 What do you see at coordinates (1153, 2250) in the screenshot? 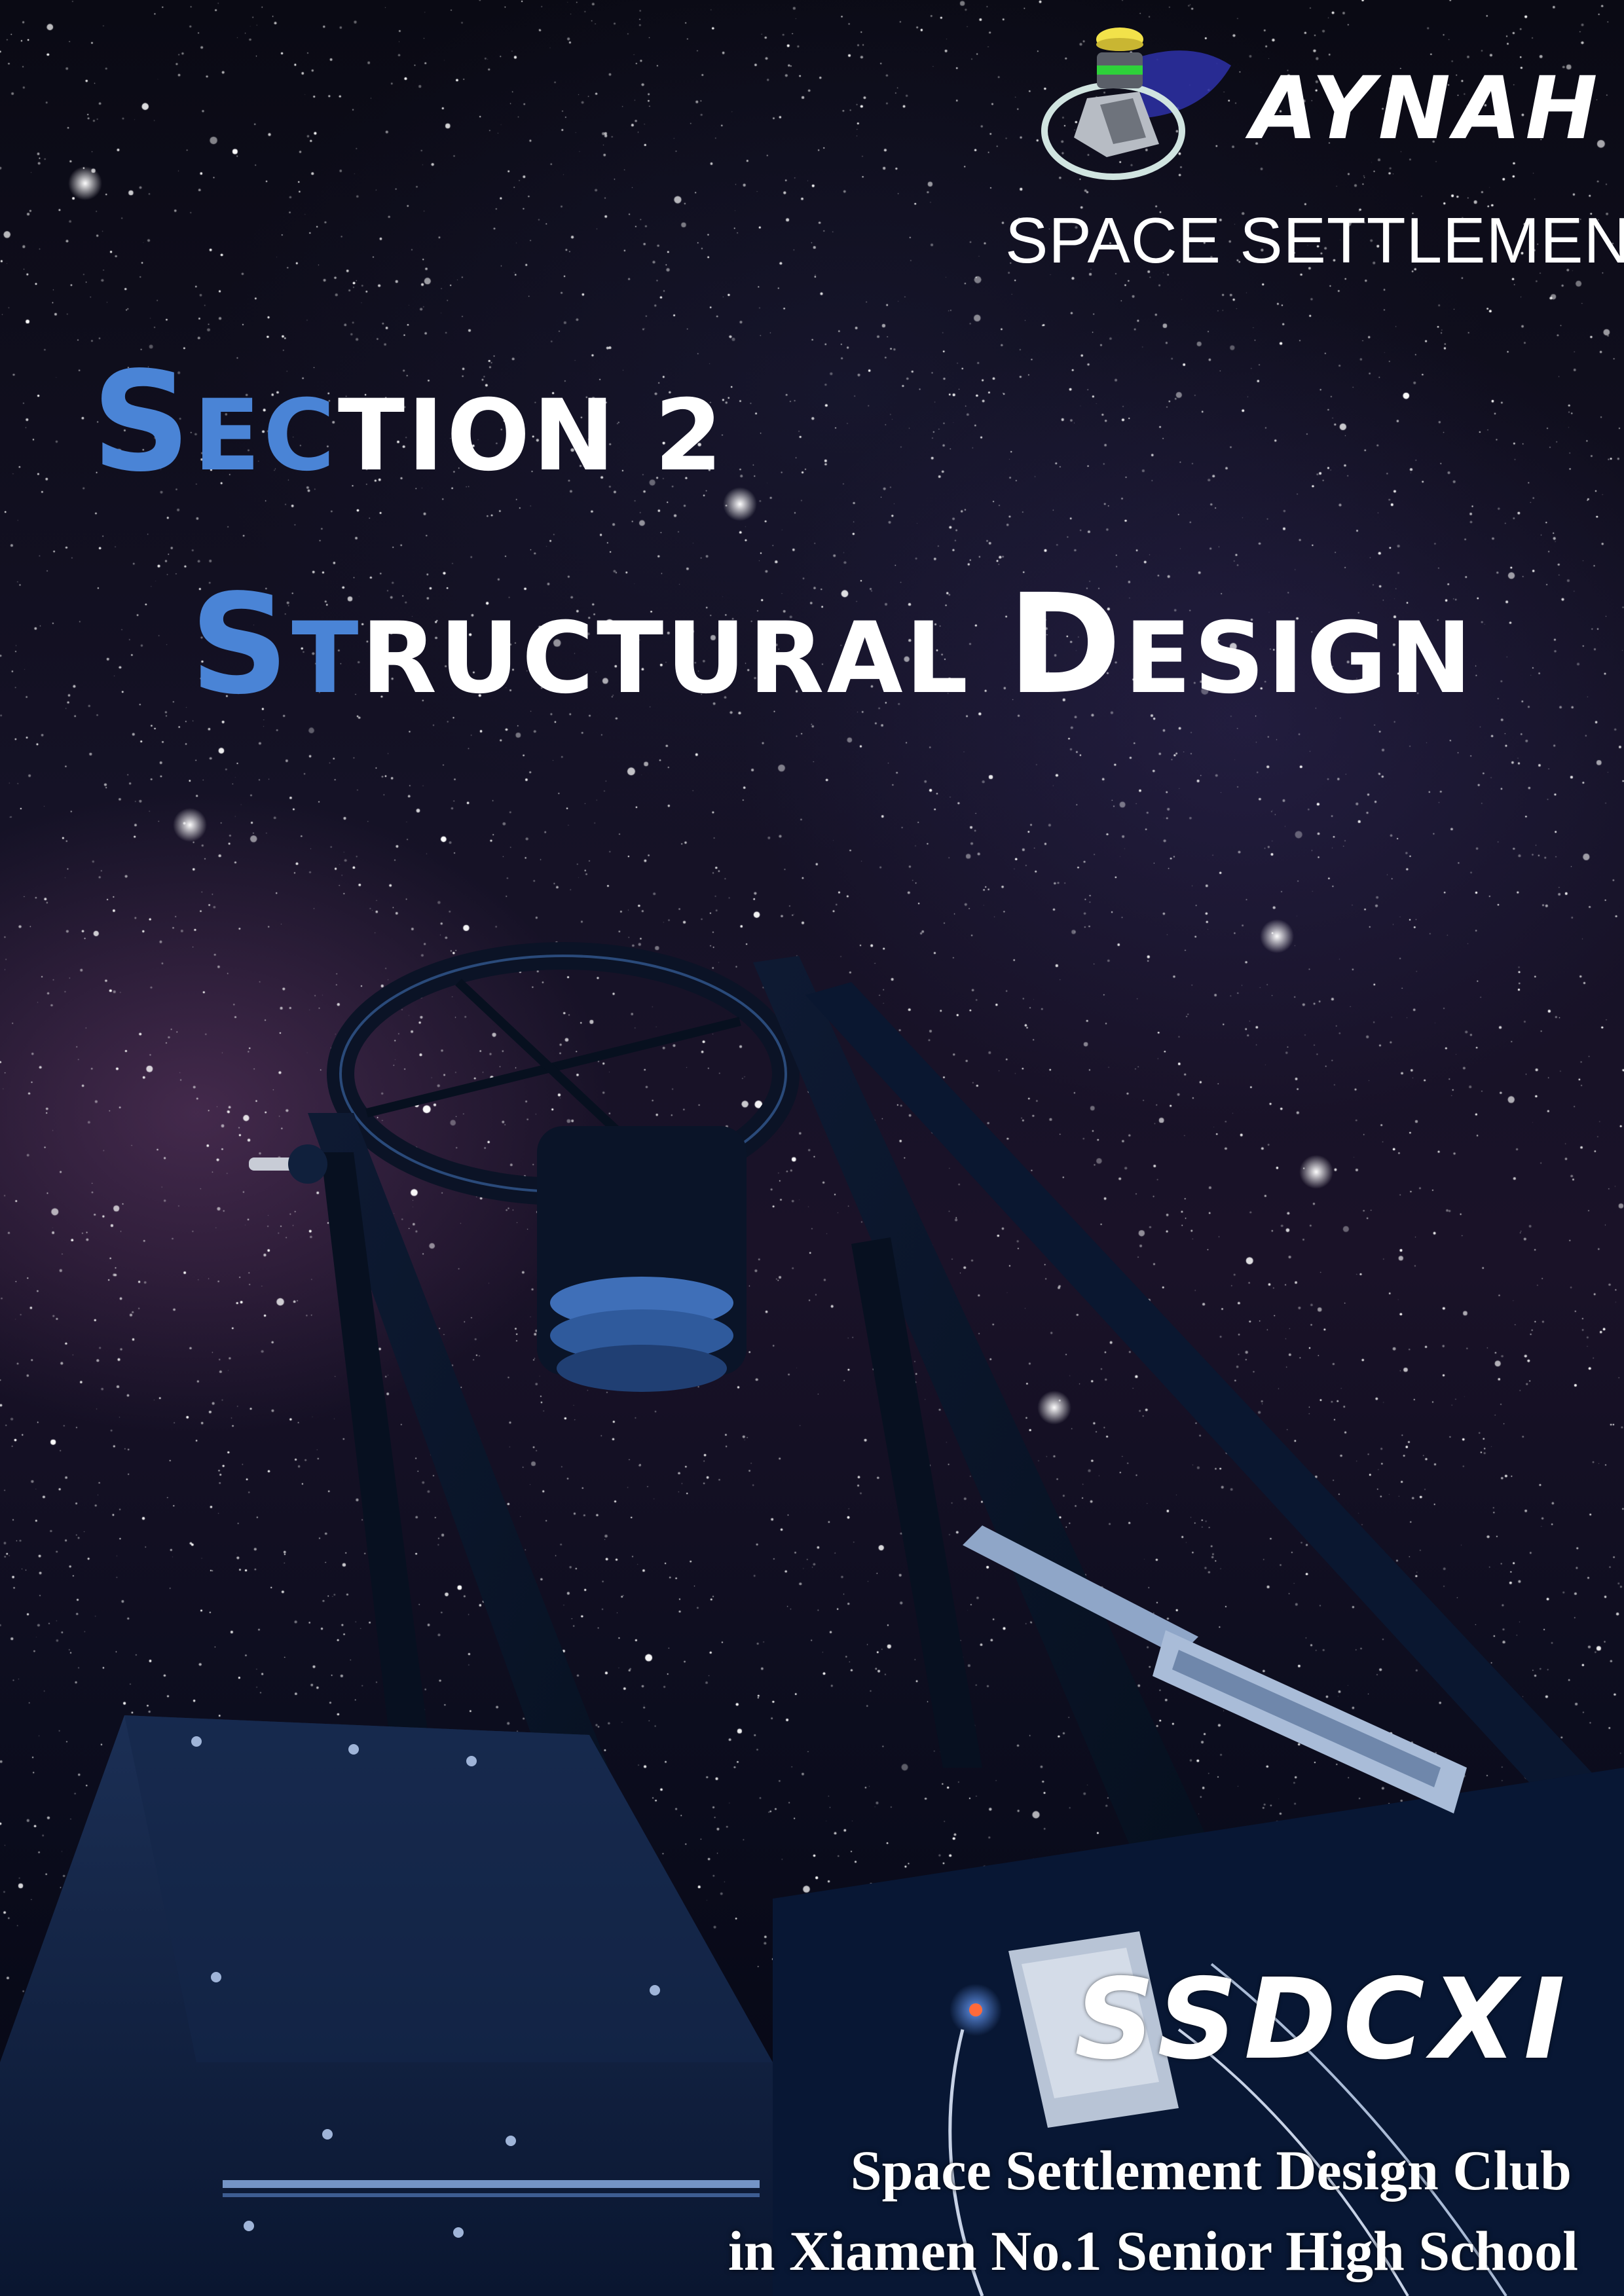
I see `club-name-line2: in Xiamen No.1 Senior High School` at bounding box center [1153, 2250].